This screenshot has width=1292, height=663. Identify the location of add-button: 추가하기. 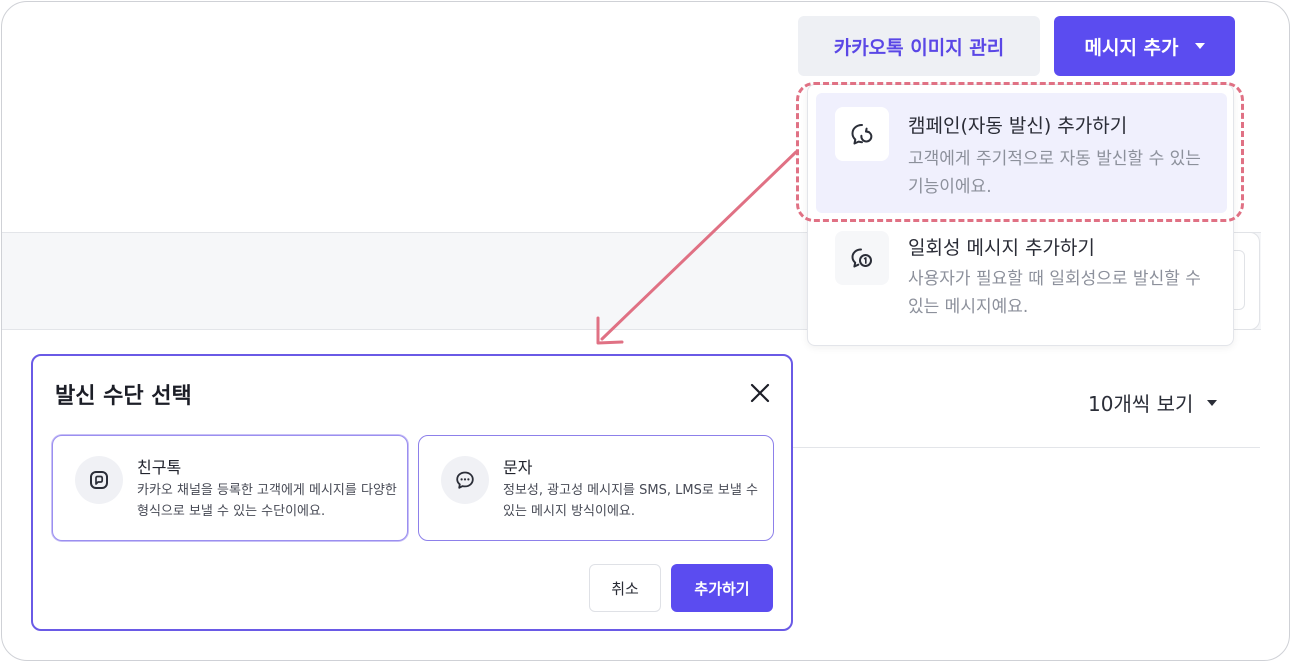
(722, 588).